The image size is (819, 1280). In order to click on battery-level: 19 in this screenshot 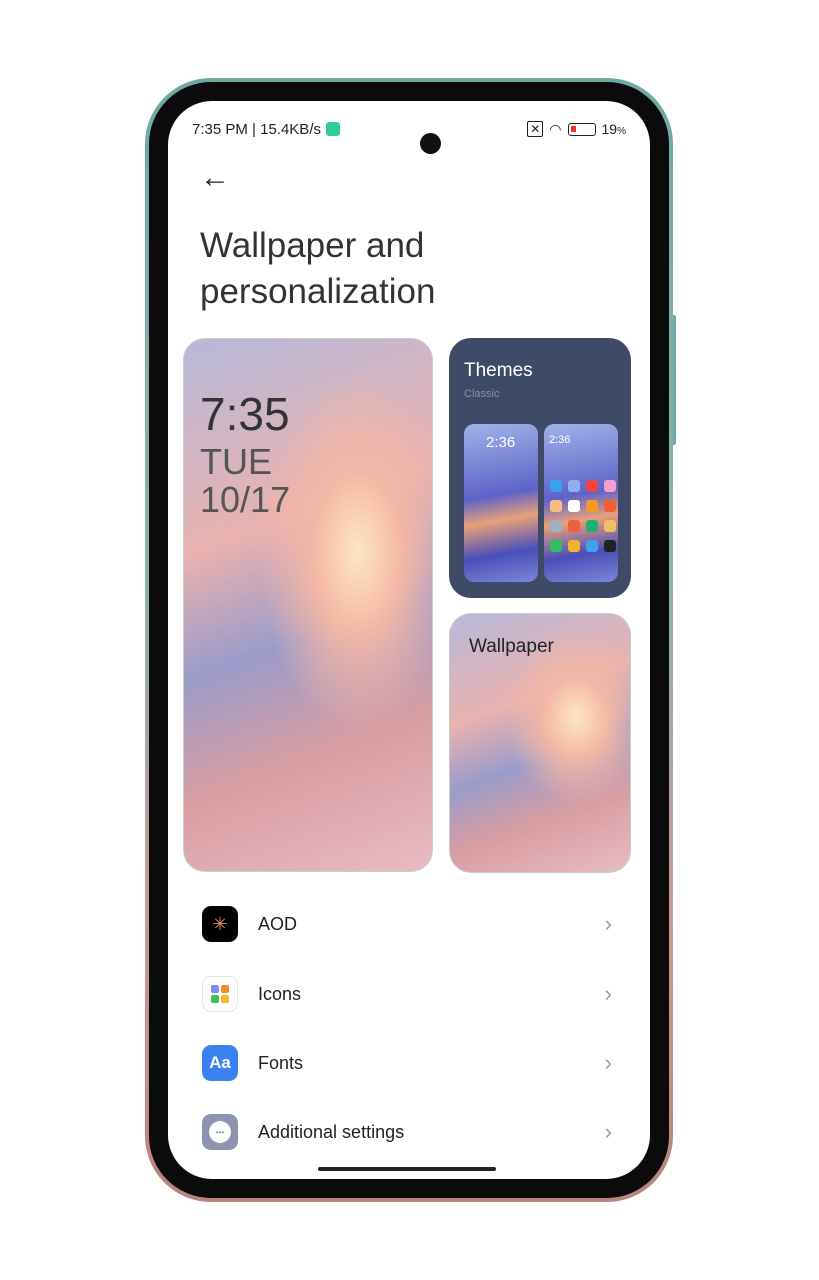, I will do `click(609, 129)`.